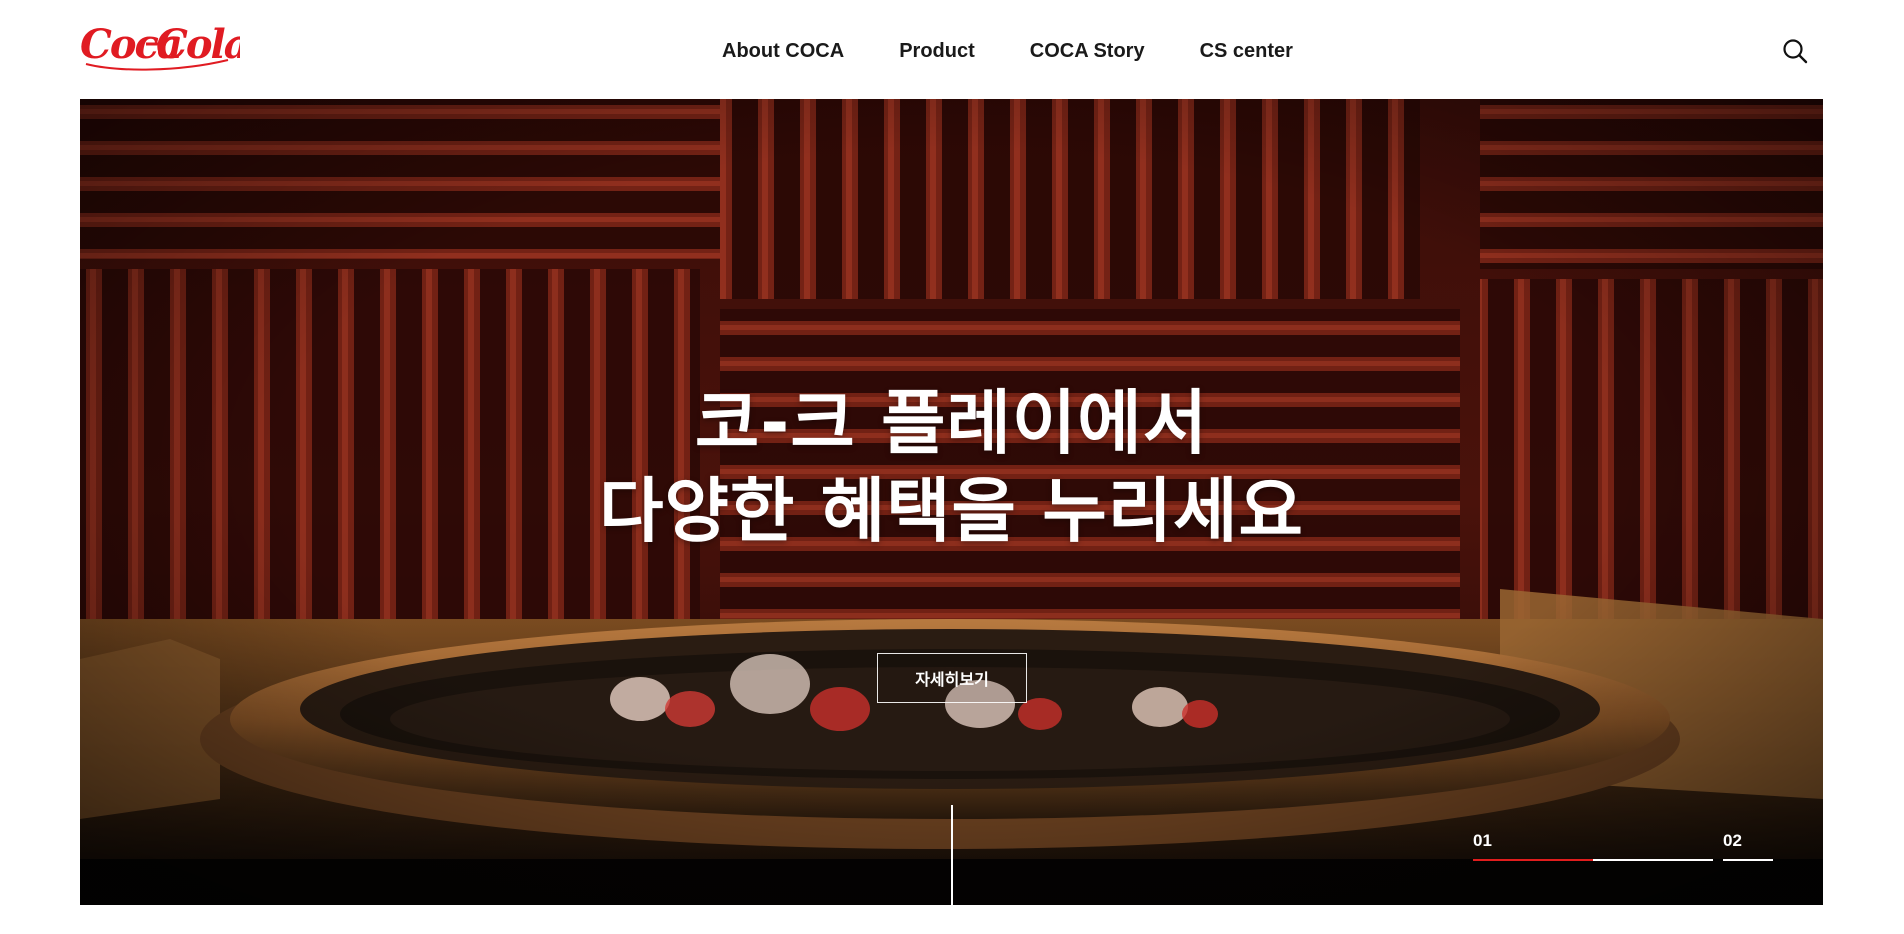 This screenshot has height=934, width=1904. What do you see at coordinates (1482, 840) in the screenshot?
I see `slide-number-01: 01` at bounding box center [1482, 840].